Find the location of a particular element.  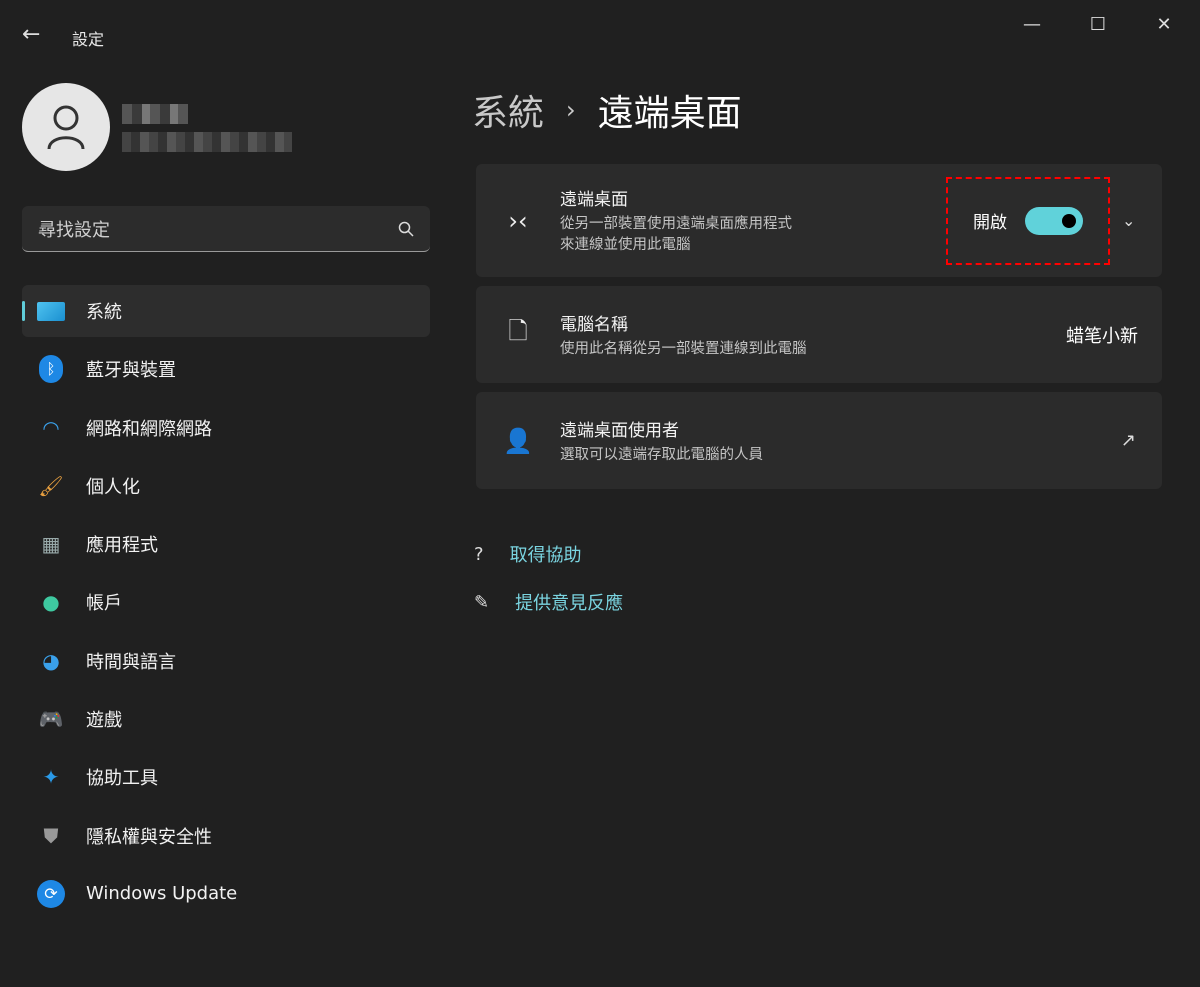

sidebar-item-label: 遊戲 is located at coordinates (104, 721).